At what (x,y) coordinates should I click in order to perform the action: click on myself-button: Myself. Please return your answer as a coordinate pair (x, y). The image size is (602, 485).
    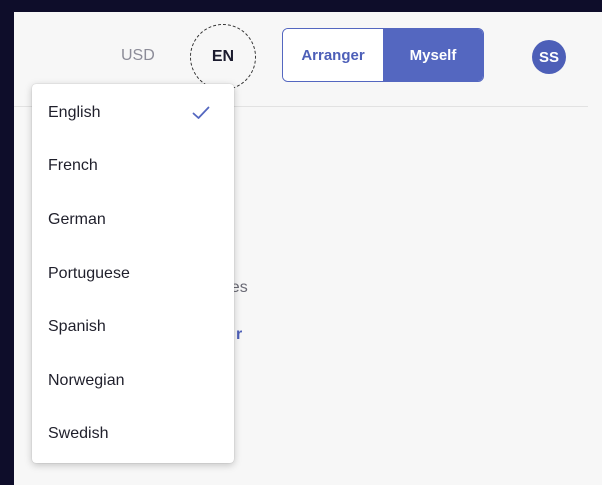
    Looking at the image, I should click on (433, 55).